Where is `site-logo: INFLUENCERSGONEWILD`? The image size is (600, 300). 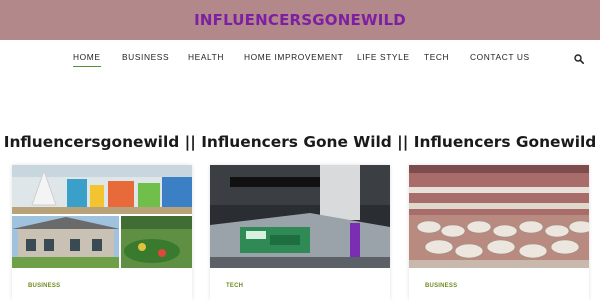 site-logo: INFLUENCERSGONEWILD is located at coordinates (300, 20).